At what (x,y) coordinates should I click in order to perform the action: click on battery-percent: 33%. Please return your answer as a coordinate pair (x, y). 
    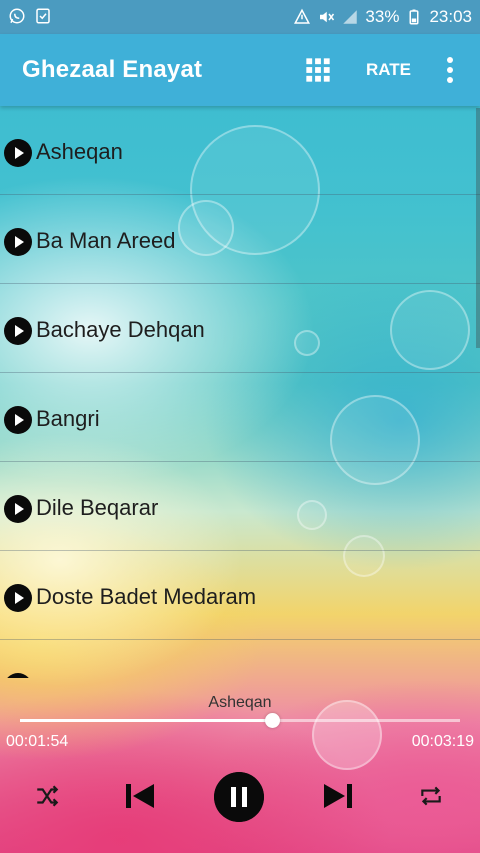
    Looking at the image, I should click on (382, 16).